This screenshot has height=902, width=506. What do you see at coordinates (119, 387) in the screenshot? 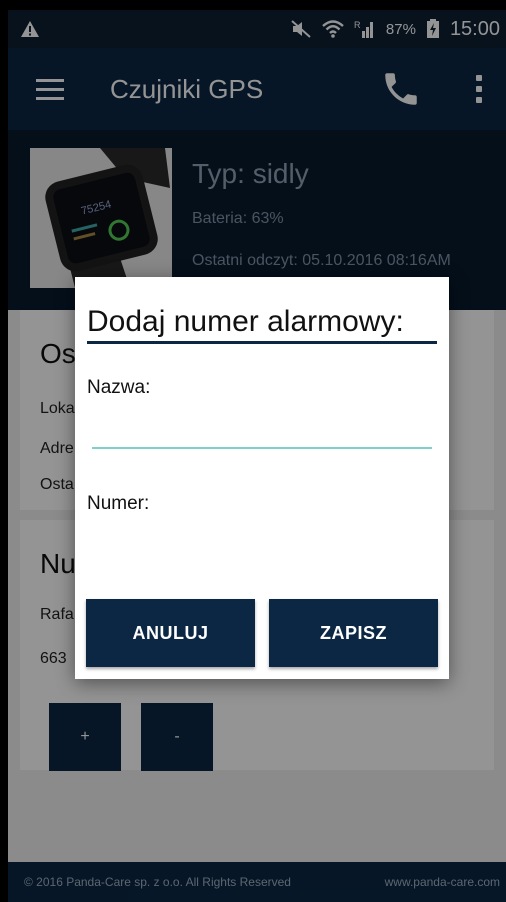
I see `name-label: Nazwa:` at bounding box center [119, 387].